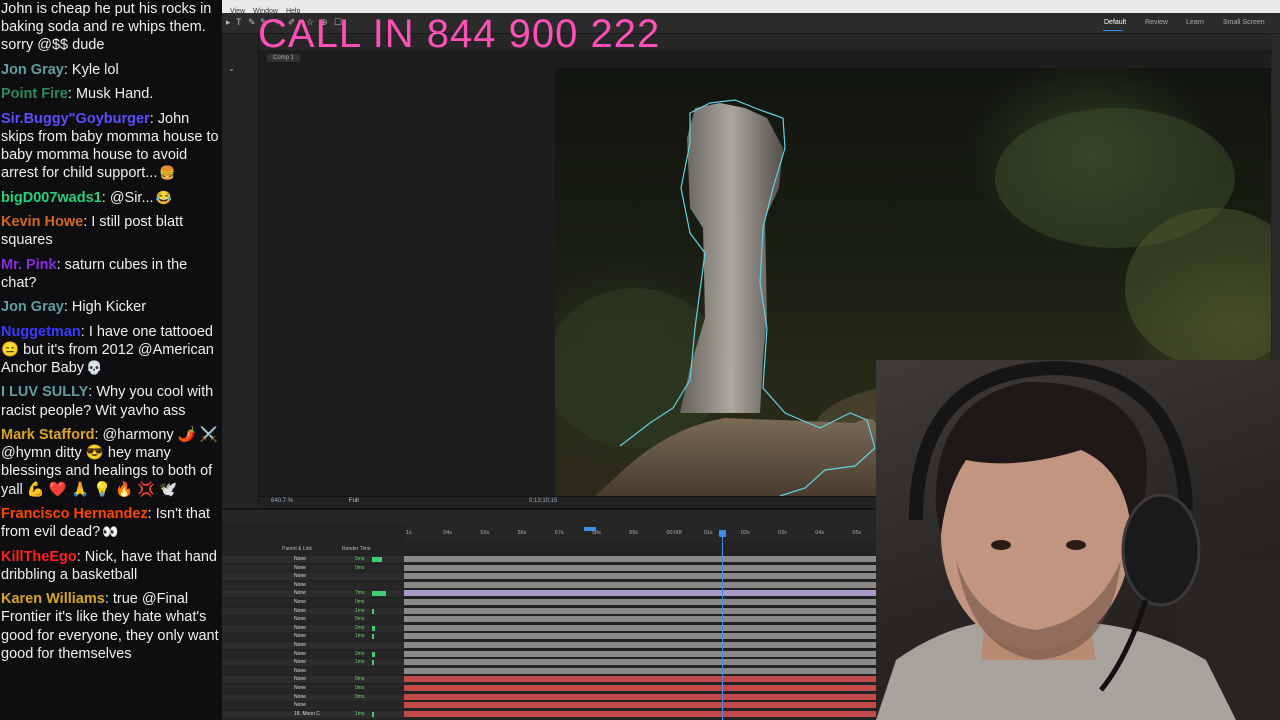  Describe the element at coordinates (231, 68) in the screenshot. I see `chevron-down-icon: ⌄` at that location.